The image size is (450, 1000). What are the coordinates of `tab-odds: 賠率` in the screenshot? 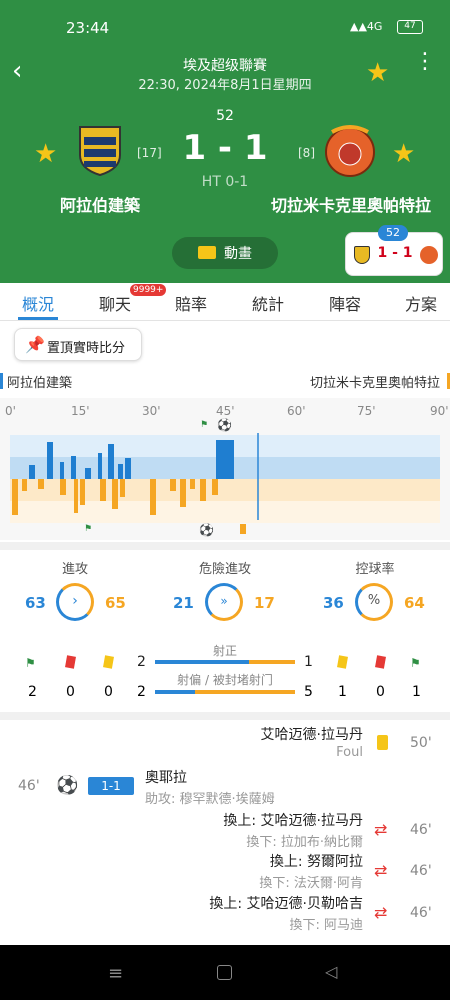 It's located at (191, 303).